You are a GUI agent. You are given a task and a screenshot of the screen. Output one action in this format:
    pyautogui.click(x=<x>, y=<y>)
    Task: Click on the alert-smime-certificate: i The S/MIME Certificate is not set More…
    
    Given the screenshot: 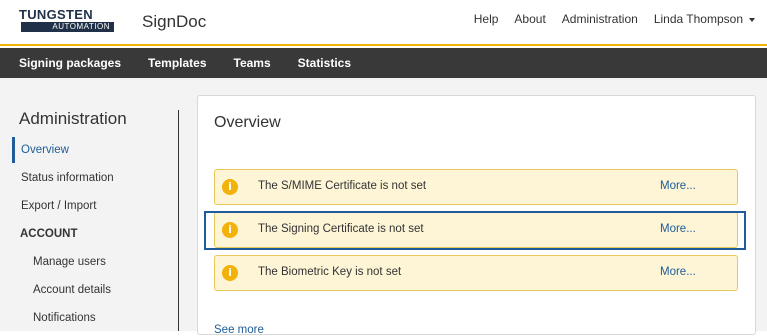 What is the action you would take?
    pyautogui.click(x=476, y=187)
    